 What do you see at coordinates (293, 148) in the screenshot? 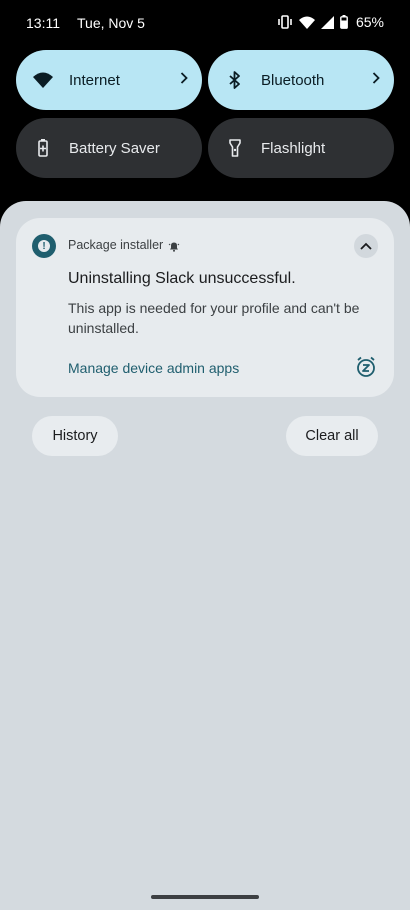
I see `tile-label: Flashlight` at bounding box center [293, 148].